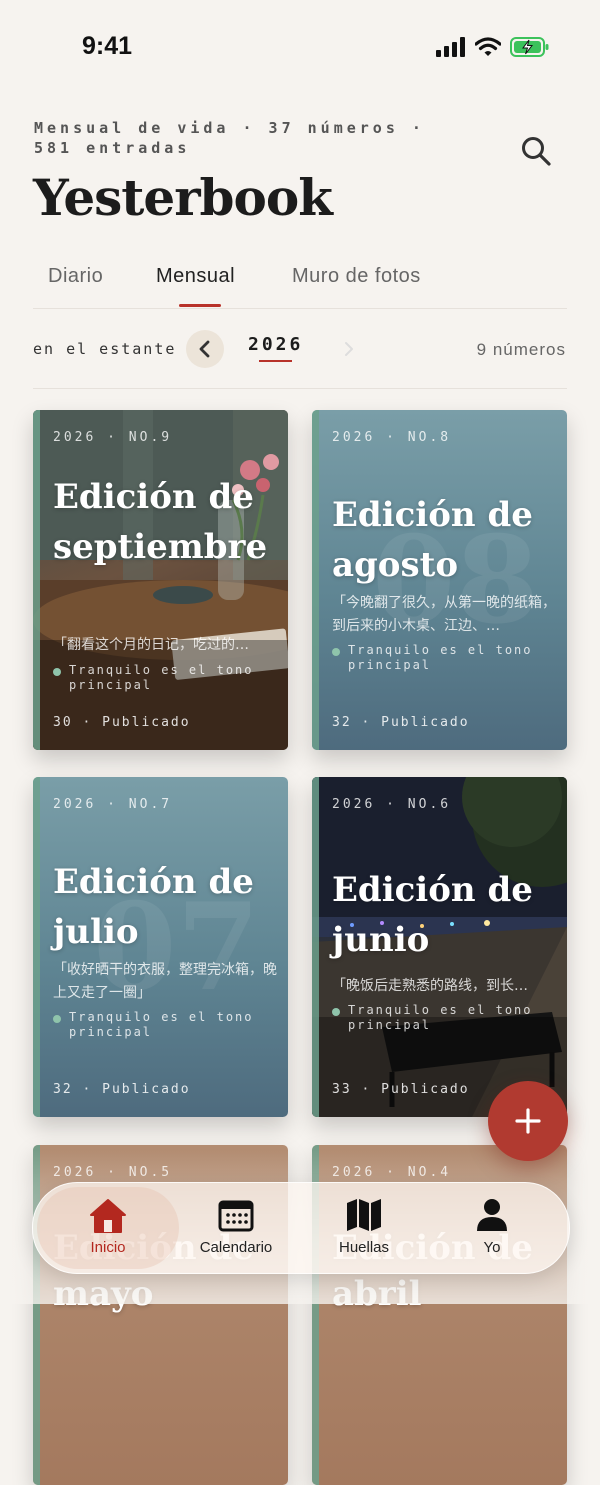  Describe the element at coordinates (236, 1247) in the screenshot. I see `nav-label: Calendario` at that location.